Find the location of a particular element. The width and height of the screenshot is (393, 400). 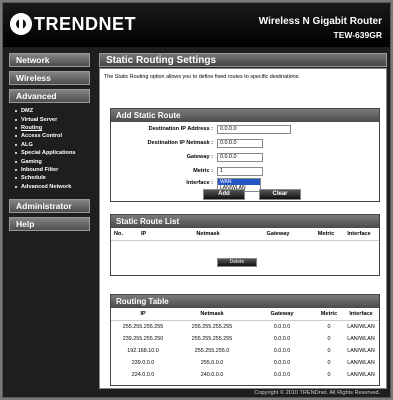

dest-ip-row: Destination IP Address : 0.0.0.0 is located at coordinates (245, 129).